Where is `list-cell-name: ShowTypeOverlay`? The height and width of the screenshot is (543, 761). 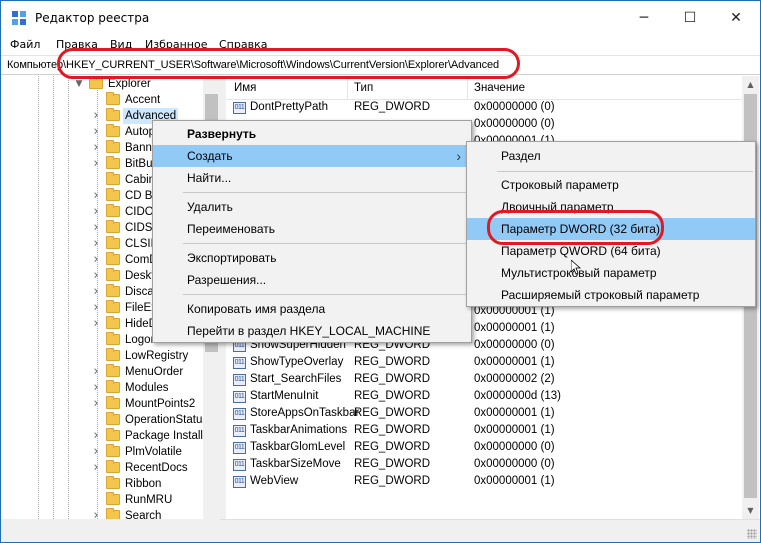
list-cell-name: ShowTypeOverlay is located at coordinates (297, 362).